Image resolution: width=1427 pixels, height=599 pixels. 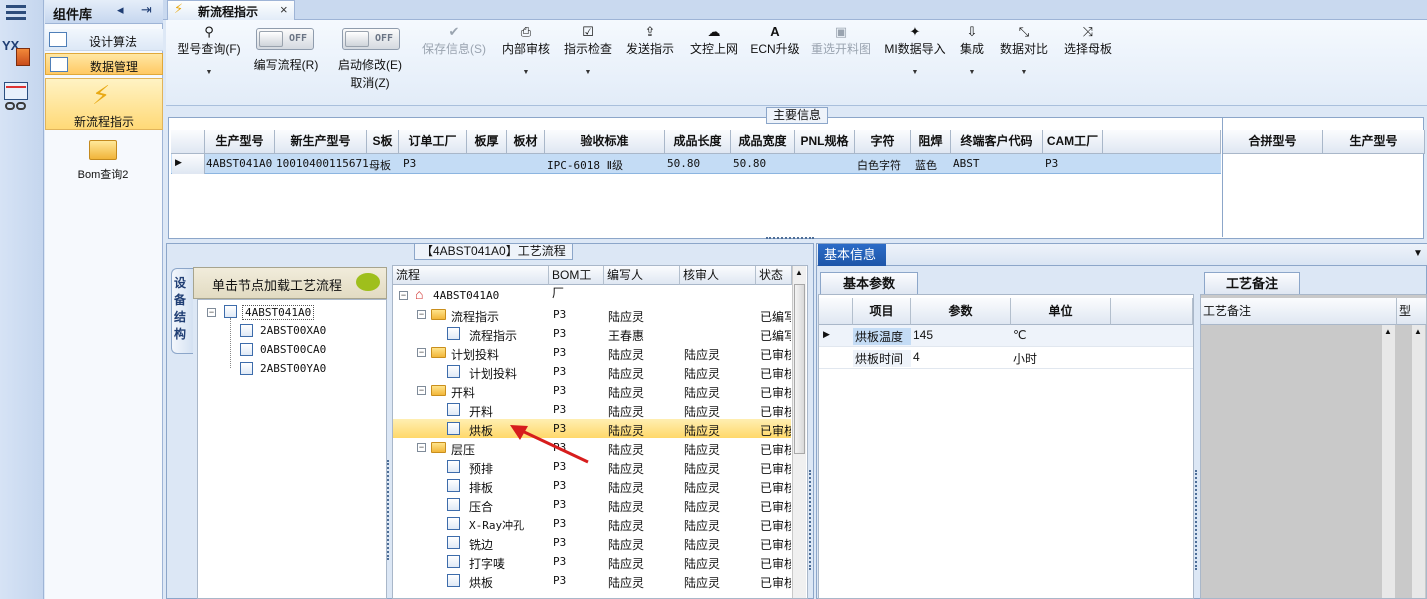 What do you see at coordinates (592, 352) in the screenshot?
I see `tree-grid-row: − 计划投料 P3 陆应灵 陆应灵 已审核` at bounding box center [592, 352].